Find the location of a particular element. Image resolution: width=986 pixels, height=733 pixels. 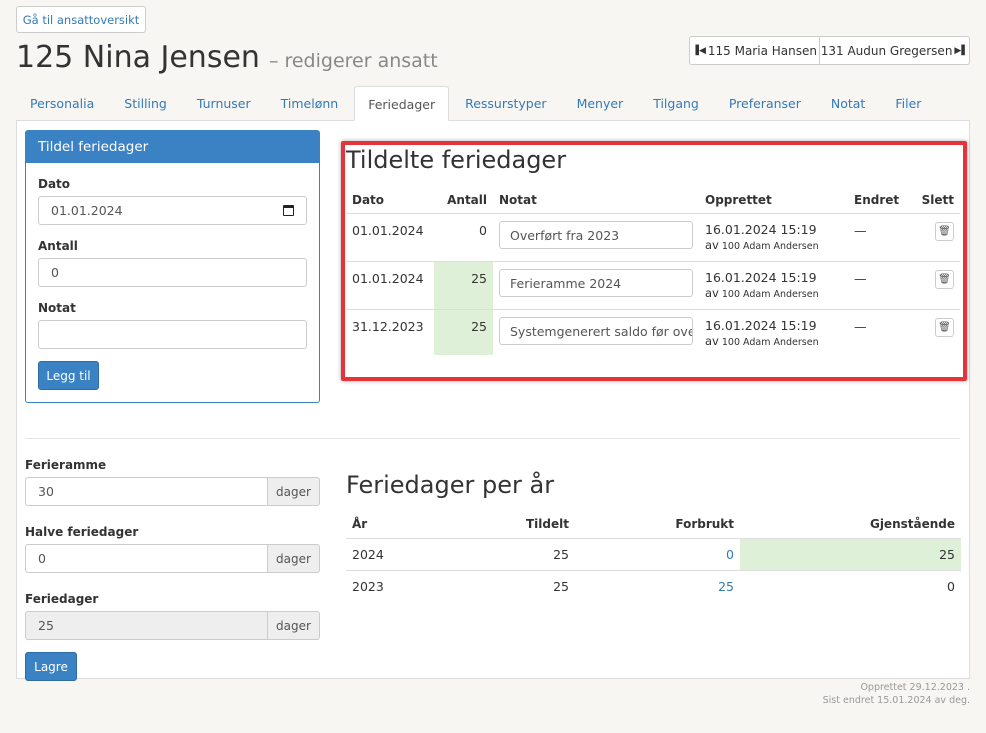

tab-filer: Filer is located at coordinates (908, 103).